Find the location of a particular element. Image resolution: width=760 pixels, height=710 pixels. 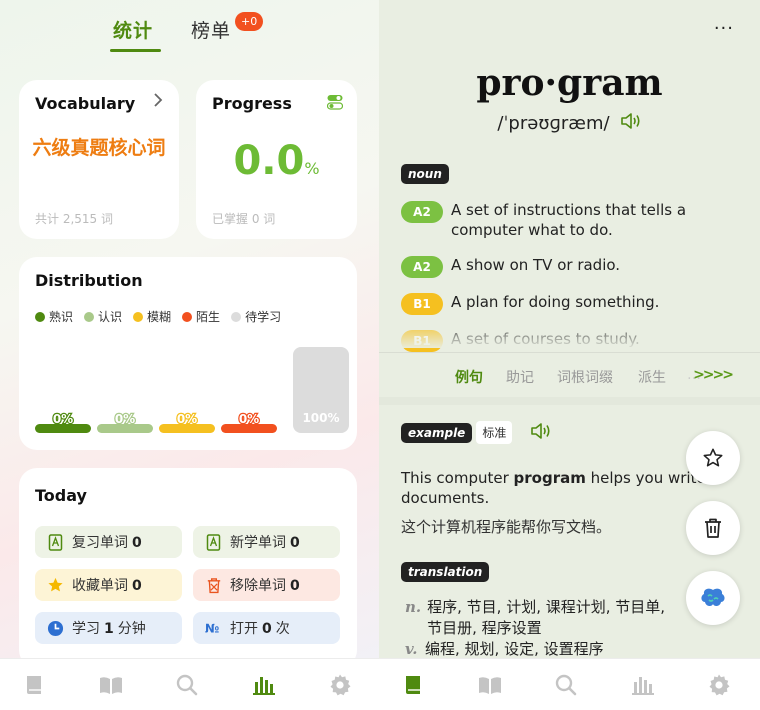

legend-item: 陌生 is located at coordinates (201, 316).